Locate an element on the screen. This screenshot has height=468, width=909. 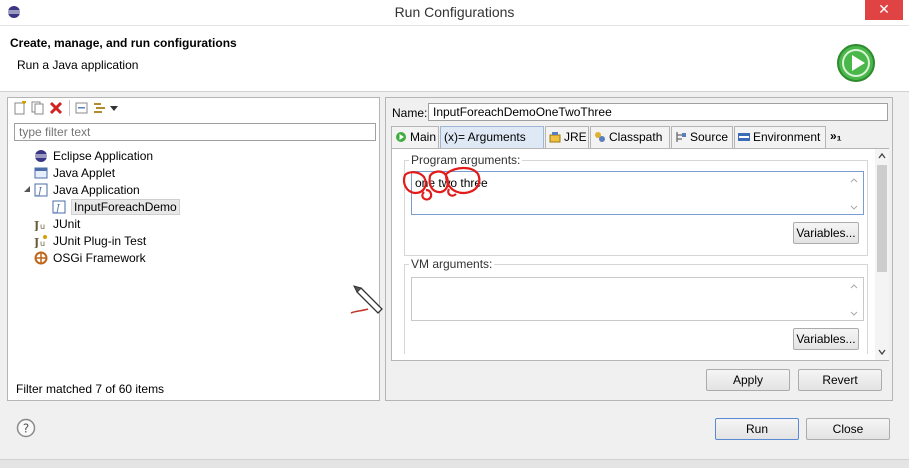
tab-main: Main is located at coordinates (415, 137).